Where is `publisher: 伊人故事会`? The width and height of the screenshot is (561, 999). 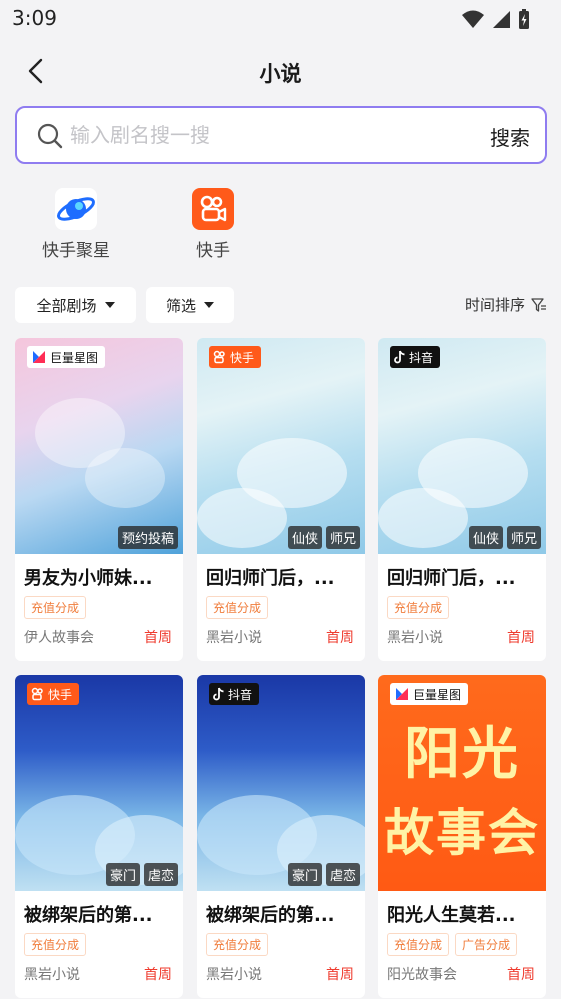 publisher: 伊人故事会 is located at coordinates (59, 638).